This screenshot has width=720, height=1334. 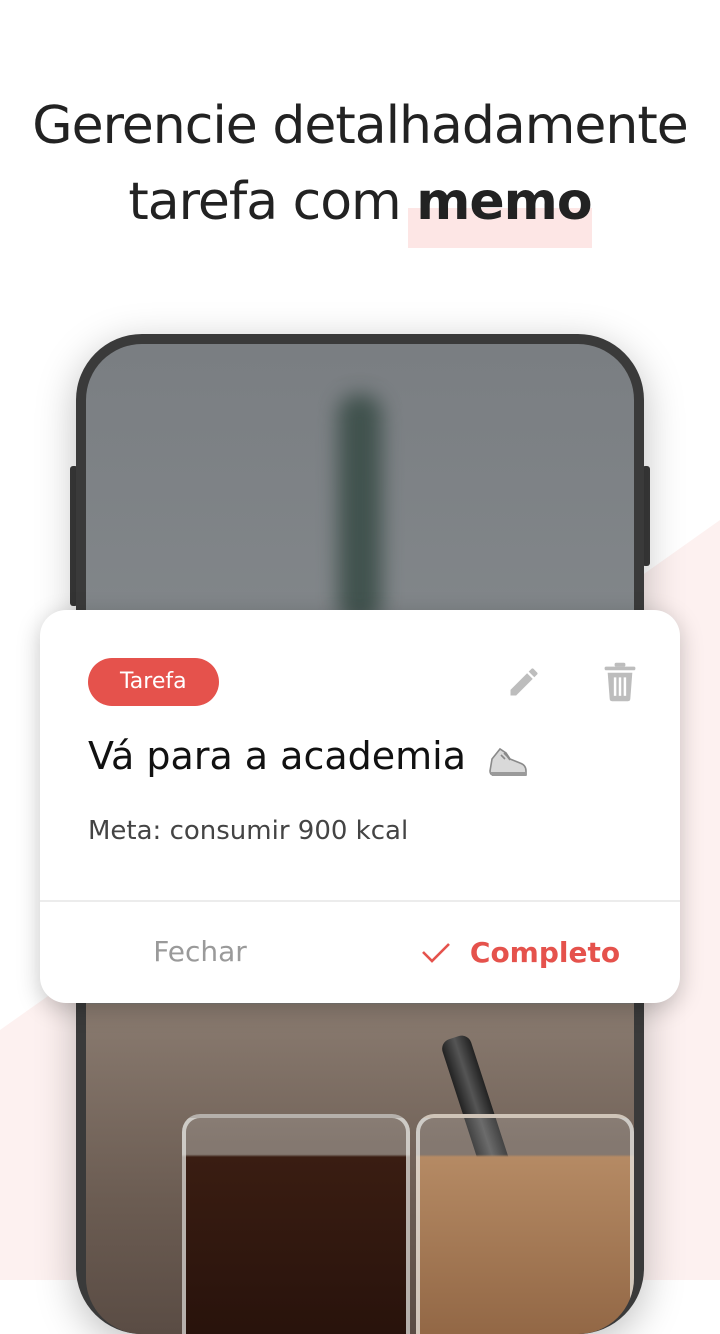 What do you see at coordinates (508, 761) in the screenshot?
I see `sneaker-icon` at bounding box center [508, 761].